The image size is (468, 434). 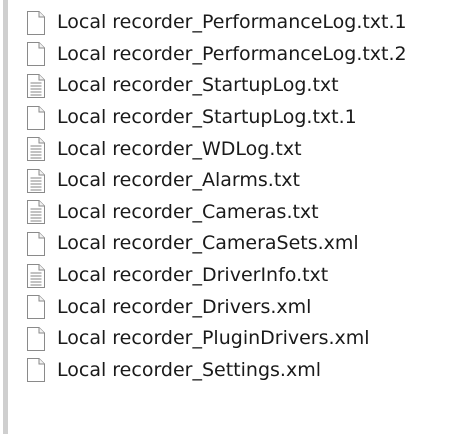 I want to click on file-item: Local recorder_Alarms.txt, so click(x=216, y=181).